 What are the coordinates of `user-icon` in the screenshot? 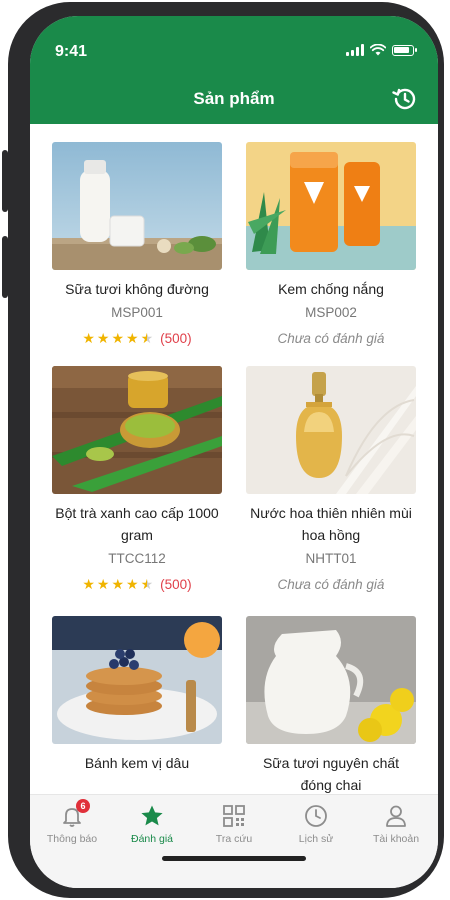 It's located at (396, 816).